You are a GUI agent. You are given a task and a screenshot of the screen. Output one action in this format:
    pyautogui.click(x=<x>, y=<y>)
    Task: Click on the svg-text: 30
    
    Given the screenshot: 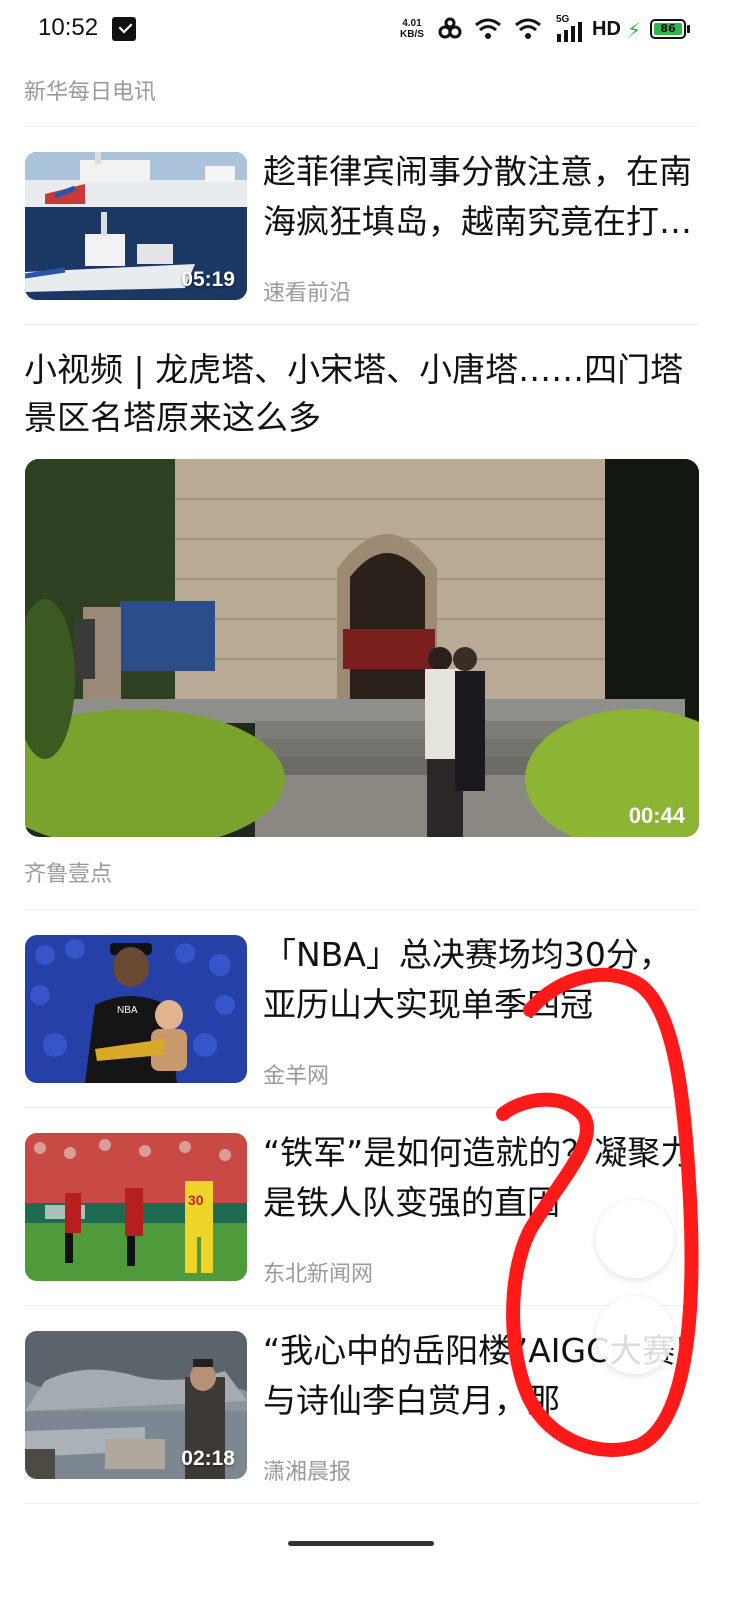 What is the action you would take?
    pyautogui.click(x=196, y=1200)
    